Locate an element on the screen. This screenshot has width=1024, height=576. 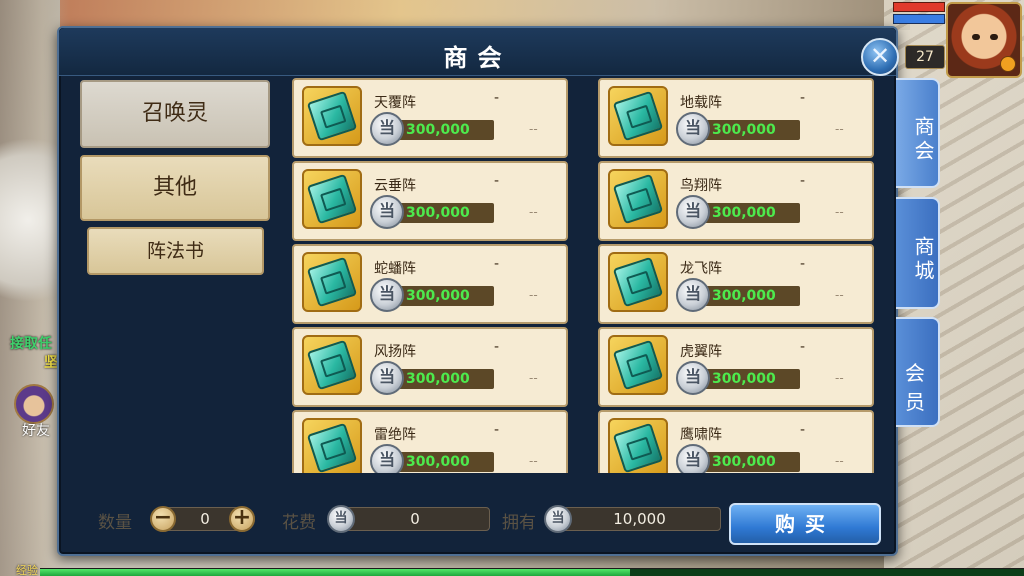
friend-avatar-icon is located at coordinates (34, 404).